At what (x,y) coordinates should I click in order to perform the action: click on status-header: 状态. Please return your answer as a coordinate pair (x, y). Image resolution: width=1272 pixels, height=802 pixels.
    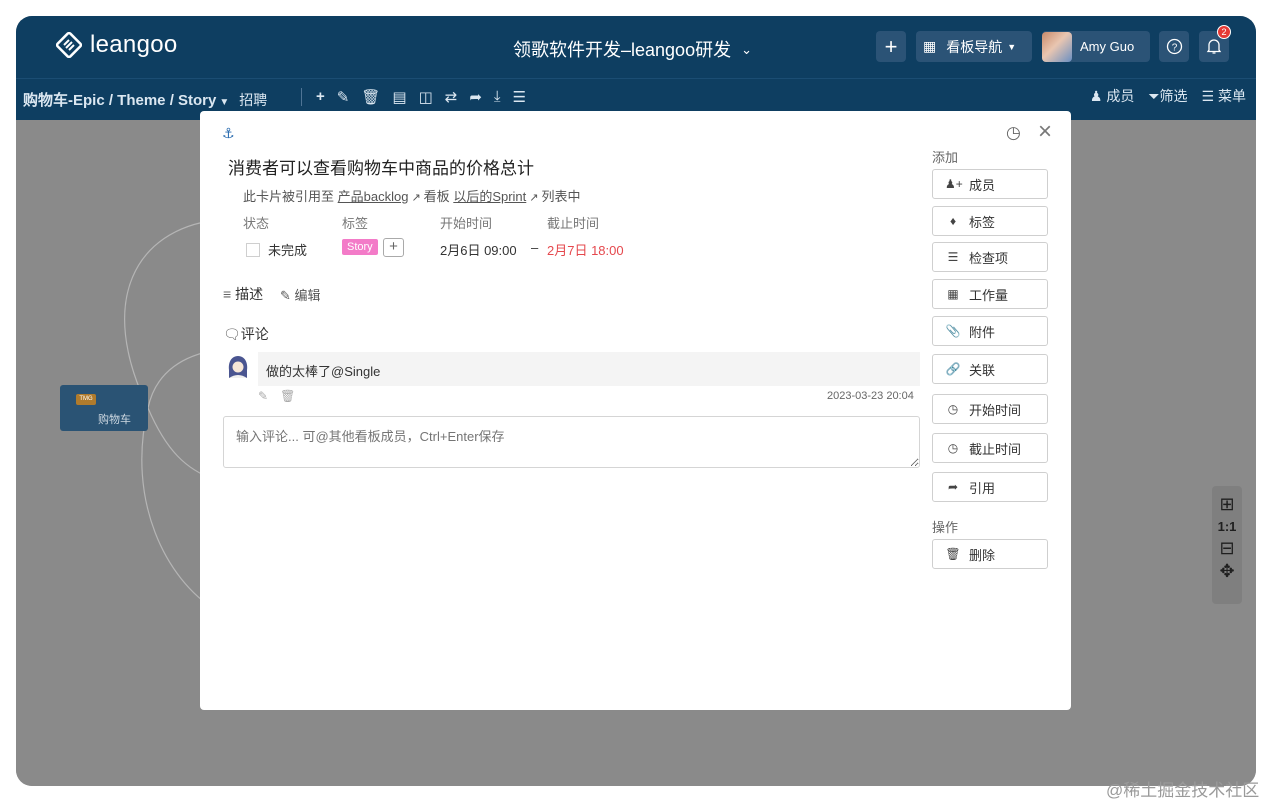
    Looking at the image, I should click on (256, 223).